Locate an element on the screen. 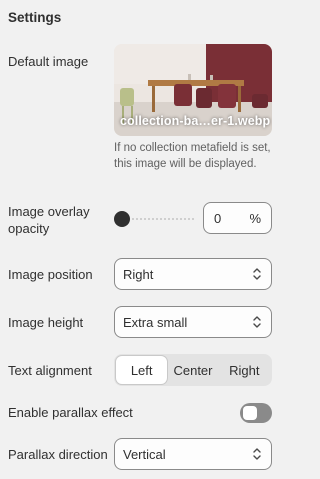  slider-track is located at coordinates (157, 219).